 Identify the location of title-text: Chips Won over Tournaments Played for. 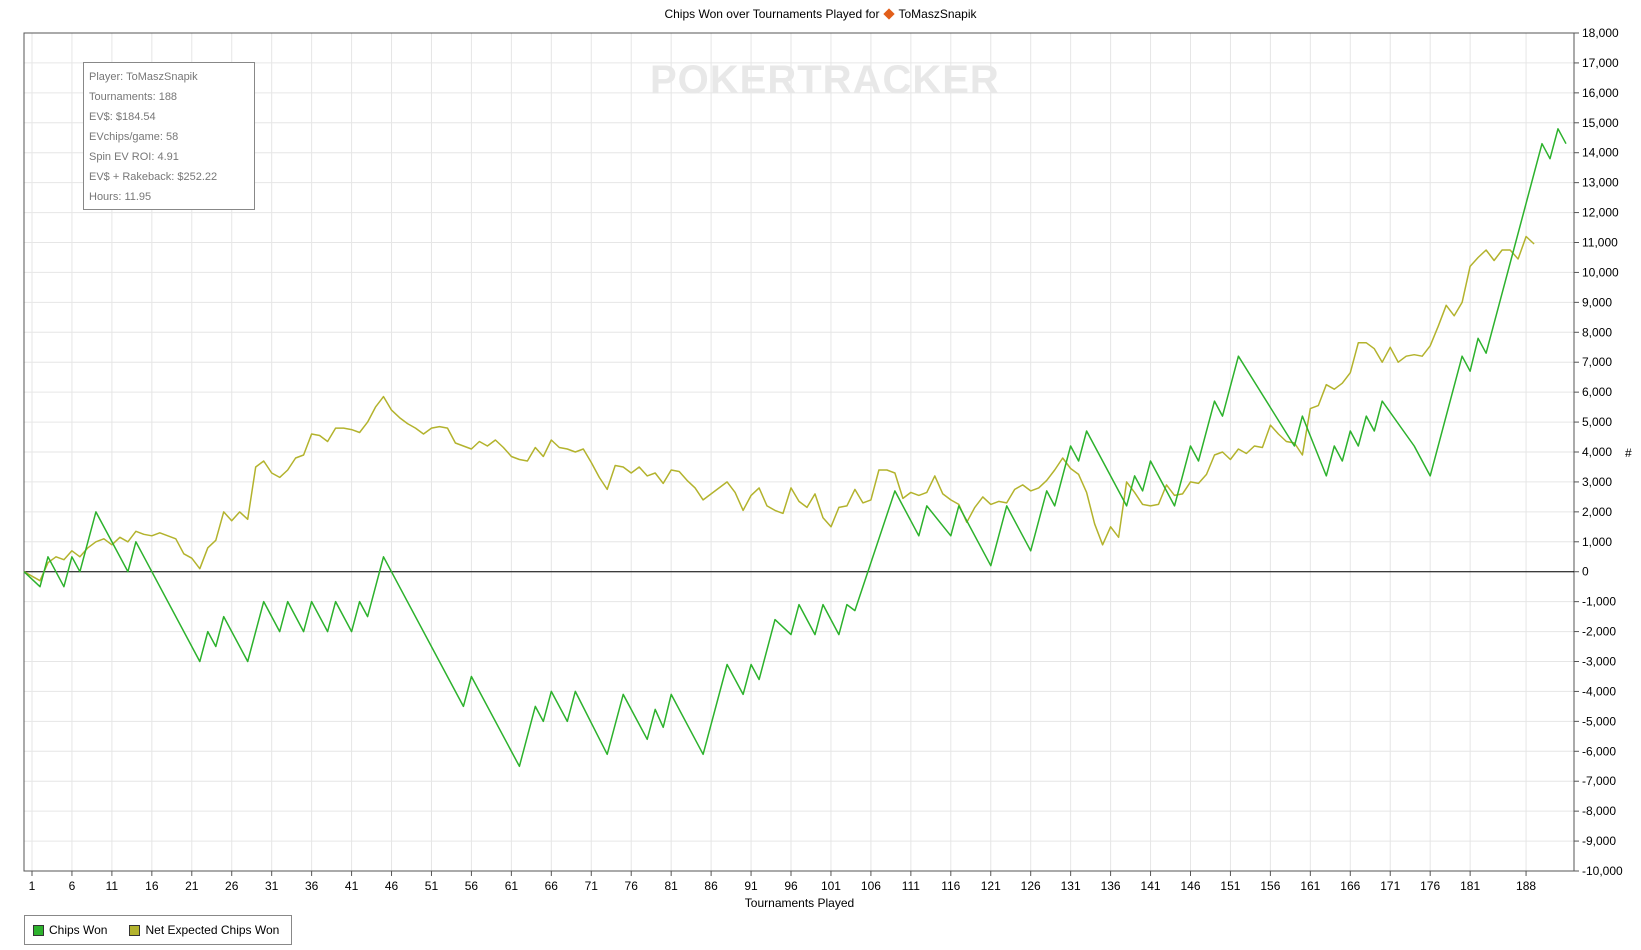
(772, 14).